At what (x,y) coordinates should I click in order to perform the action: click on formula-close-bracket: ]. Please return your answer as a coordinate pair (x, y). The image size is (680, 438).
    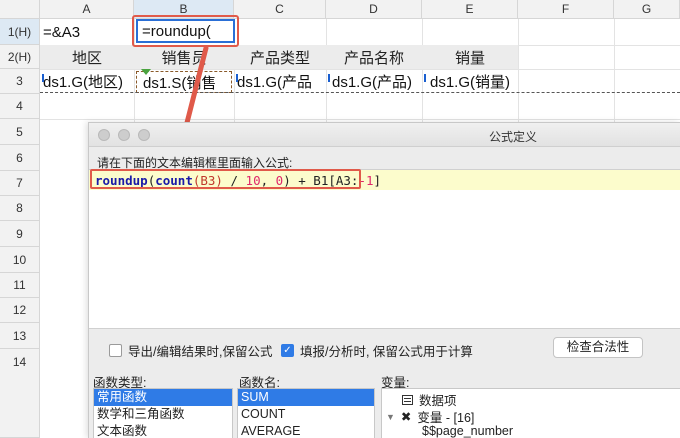
    Looking at the image, I should click on (377, 180).